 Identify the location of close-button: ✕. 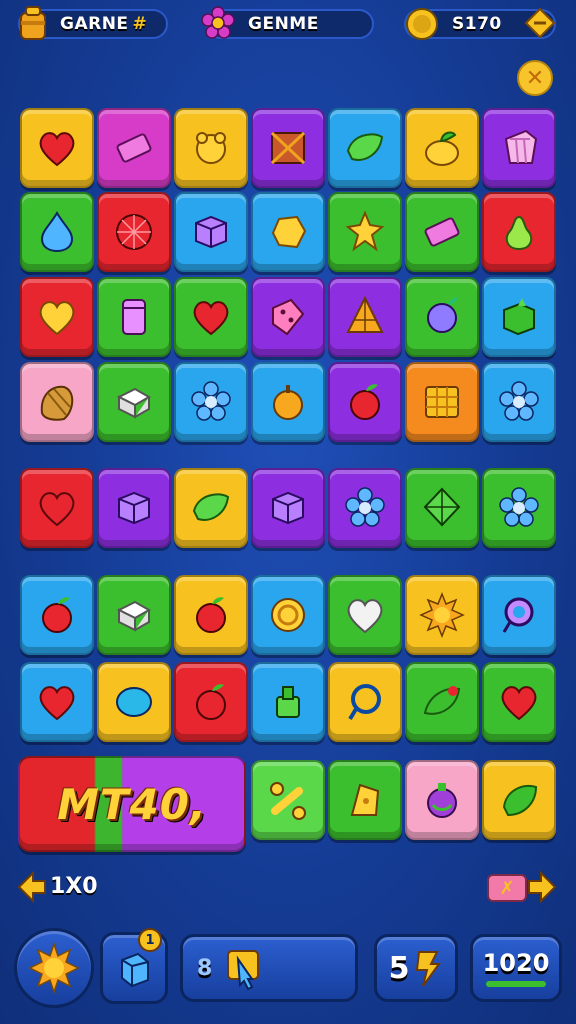
(535, 78).